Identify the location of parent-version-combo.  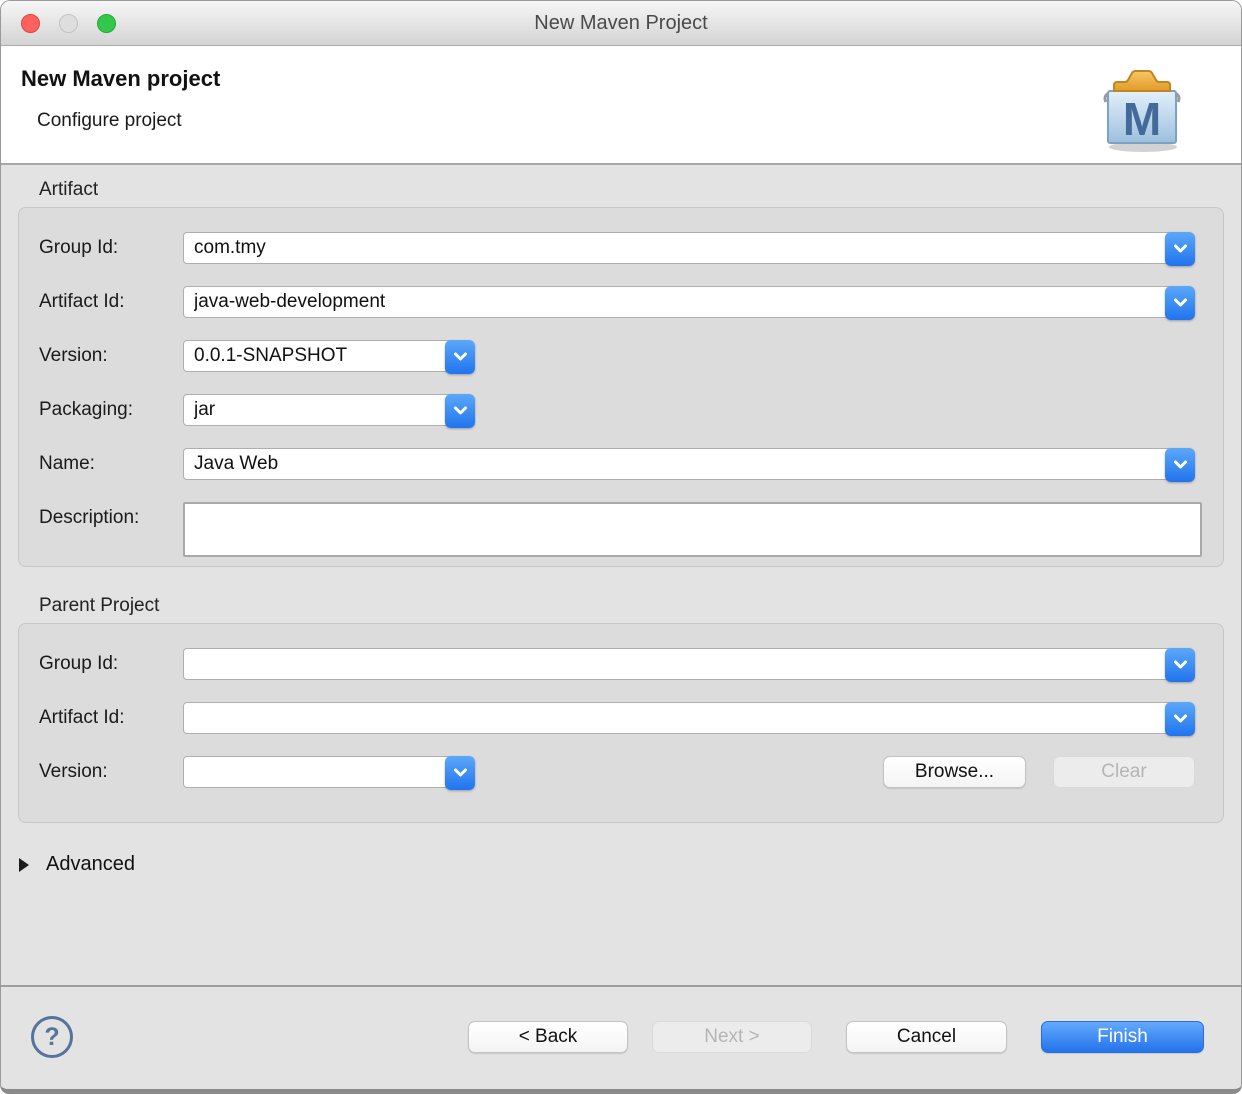
(331, 773).